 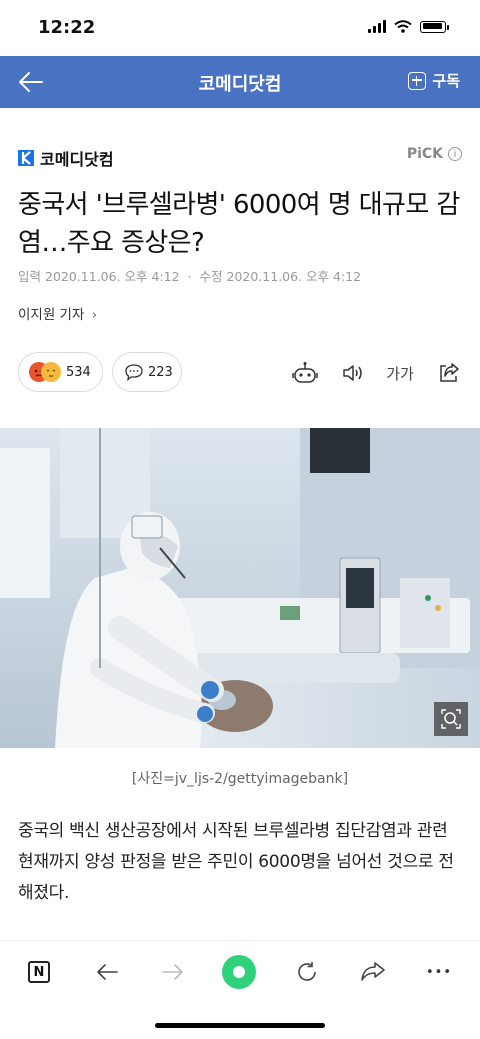 I want to click on arrow-left-icon, so click(x=107, y=972).